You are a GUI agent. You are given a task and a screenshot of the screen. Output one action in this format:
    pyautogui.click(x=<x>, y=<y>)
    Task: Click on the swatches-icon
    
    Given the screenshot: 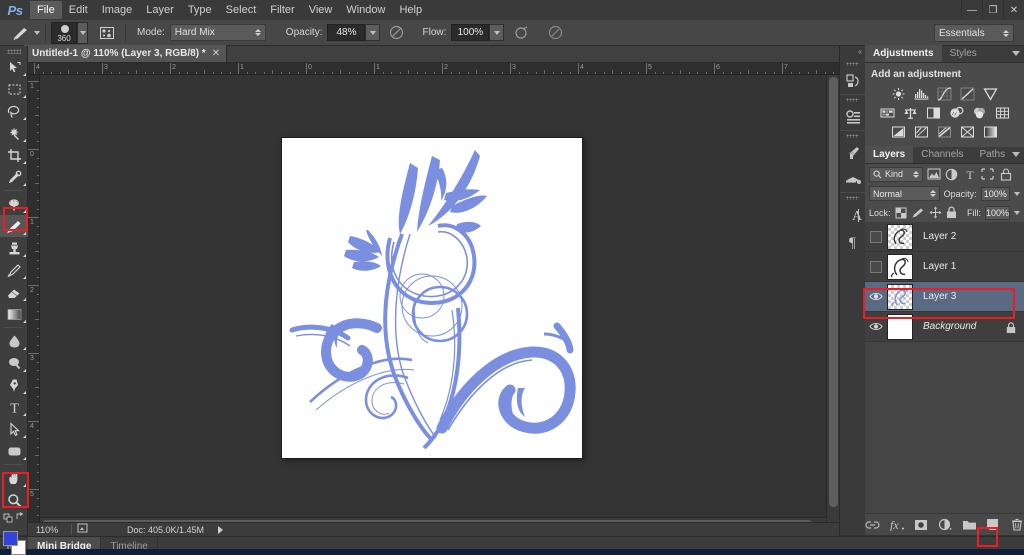 What is the action you would take?
    pyautogui.click(x=853, y=179)
    